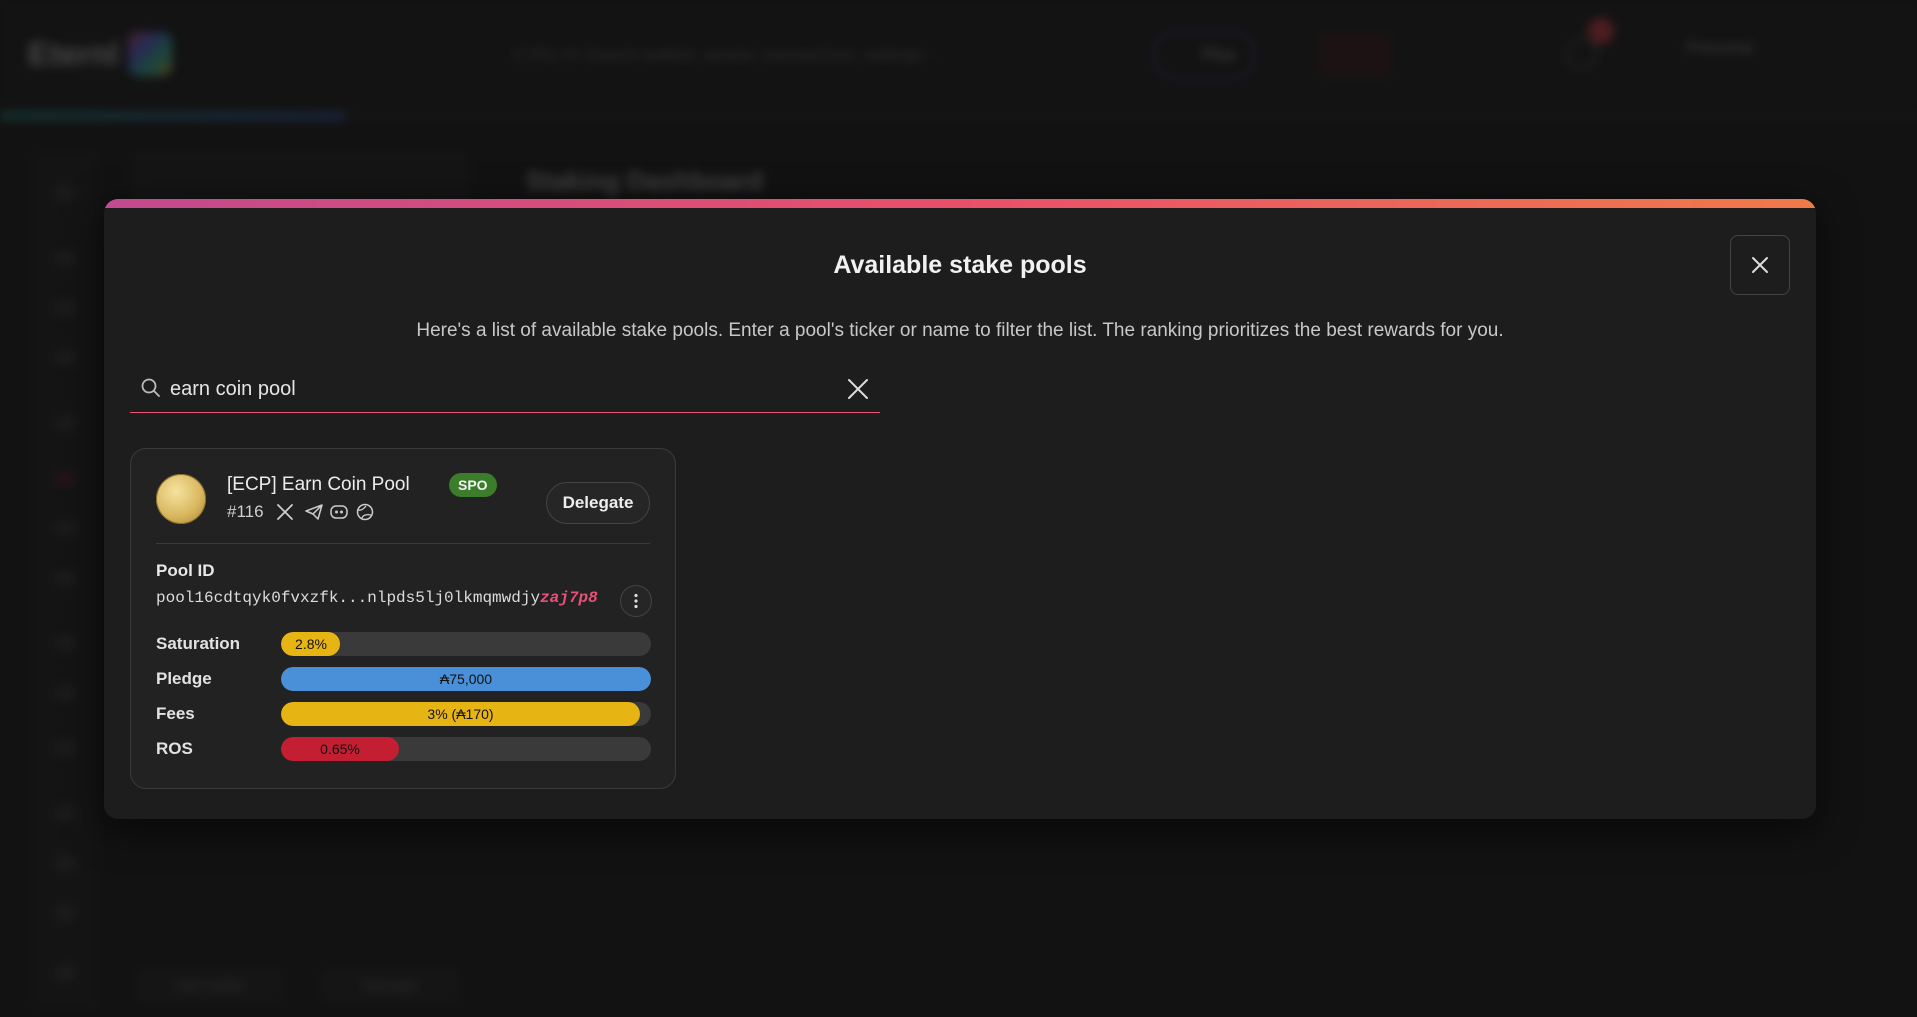 Image resolution: width=1917 pixels, height=1017 pixels. What do you see at coordinates (858, 389) in the screenshot?
I see `clear-search-icon` at bounding box center [858, 389].